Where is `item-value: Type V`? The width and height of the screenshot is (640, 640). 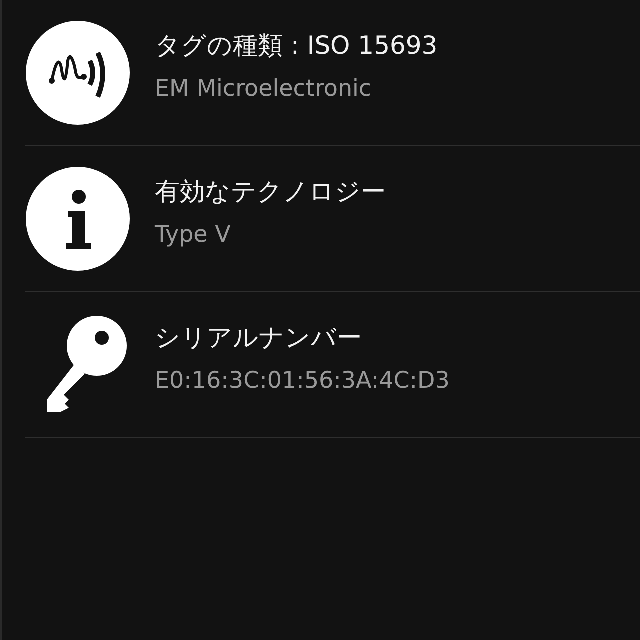 item-value: Type V is located at coordinates (193, 235).